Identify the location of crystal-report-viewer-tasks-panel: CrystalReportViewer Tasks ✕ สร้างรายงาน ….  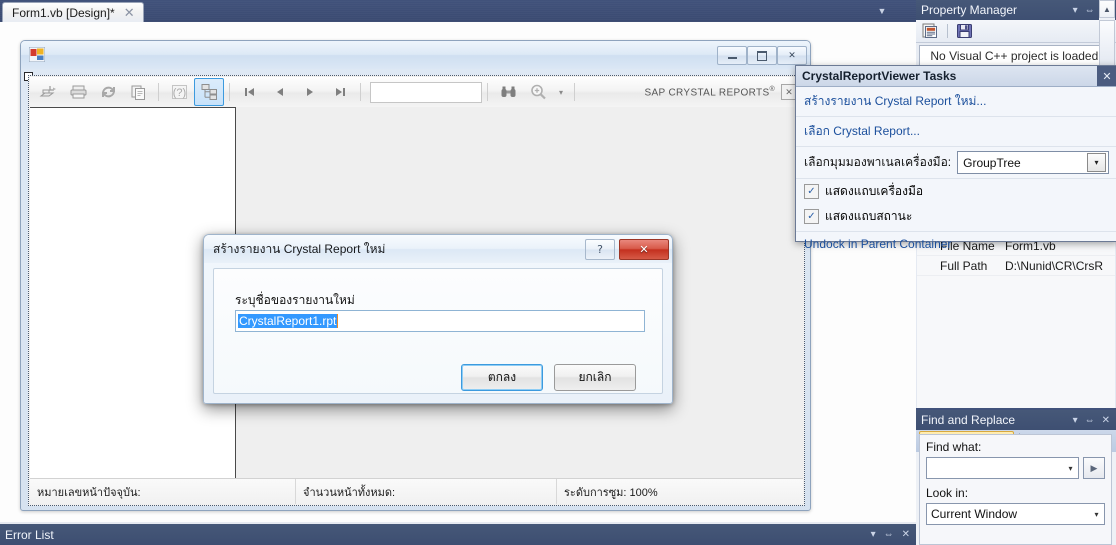
(955, 158).